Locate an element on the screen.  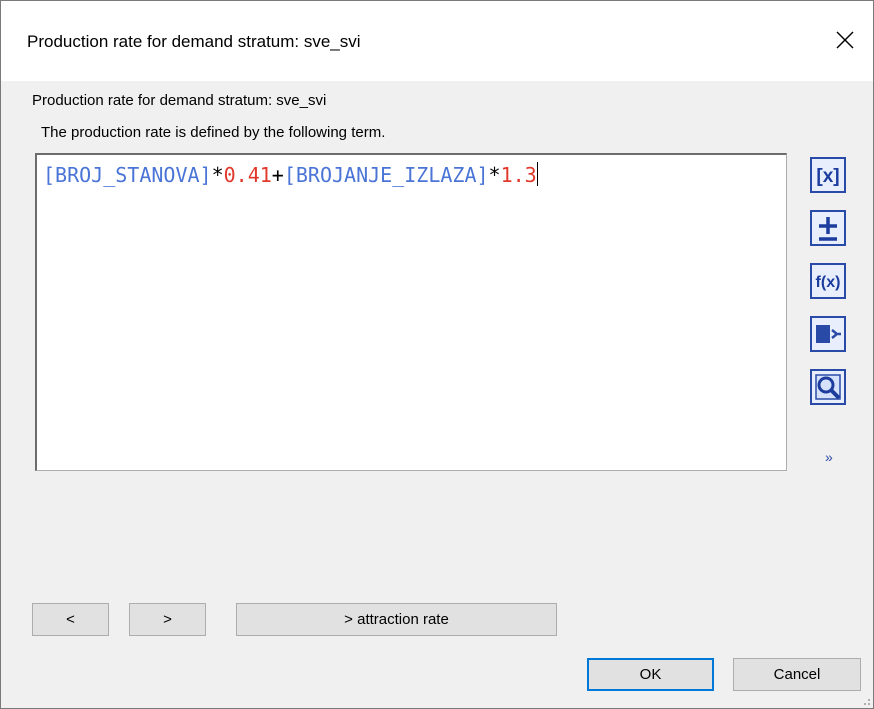
term-token-var: [BROJ_STANOVA] is located at coordinates (127, 175).